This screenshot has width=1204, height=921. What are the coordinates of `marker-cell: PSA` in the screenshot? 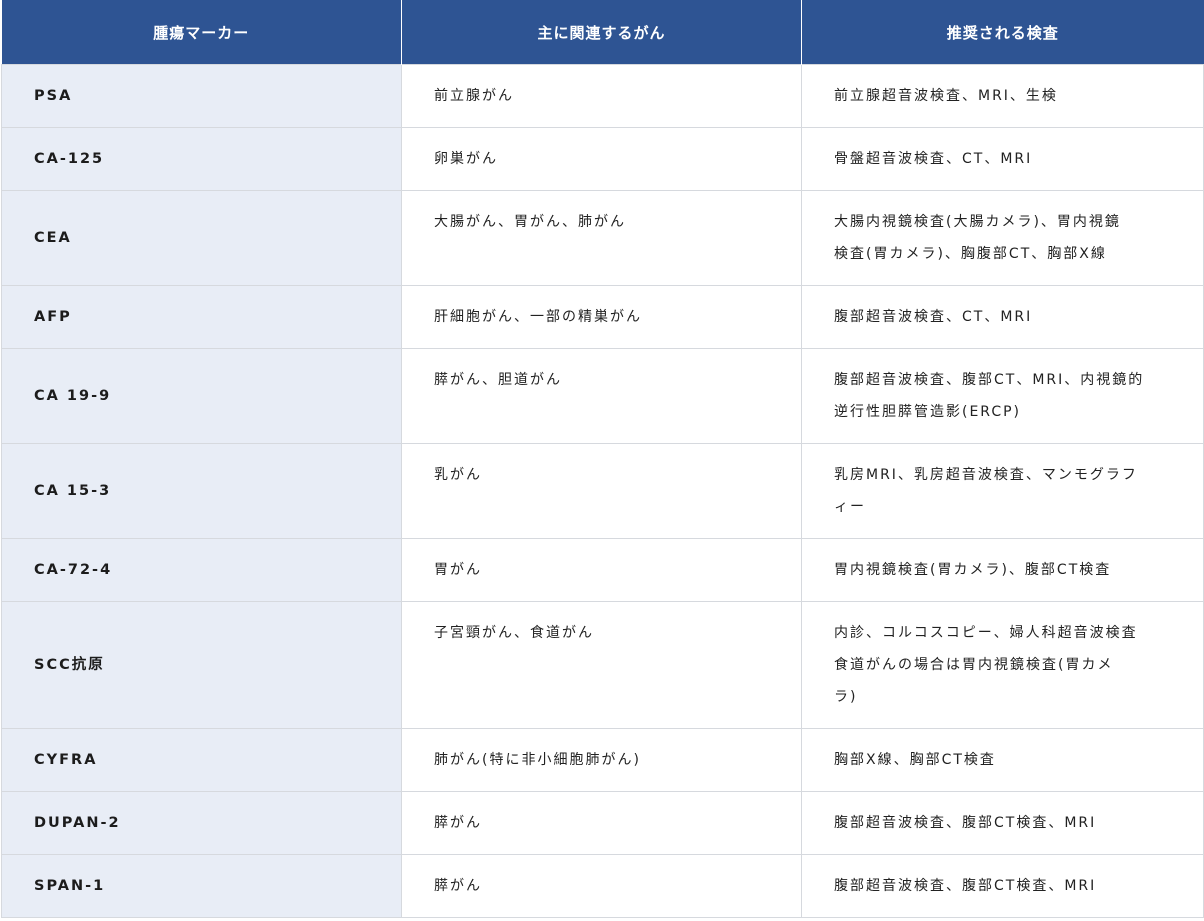 It's located at (201, 96).